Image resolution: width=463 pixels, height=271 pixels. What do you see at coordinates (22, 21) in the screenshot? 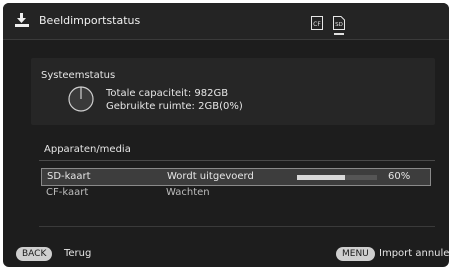
I see `import-icon` at bounding box center [22, 21].